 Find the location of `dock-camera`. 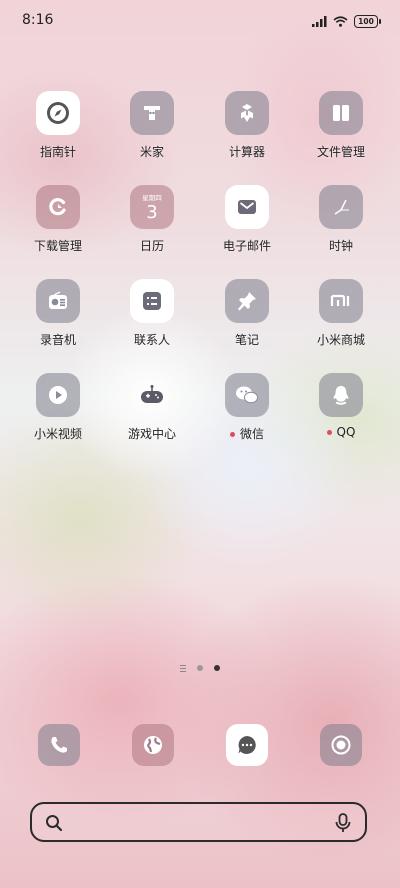

dock-camera is located at coordinates (341, 745).